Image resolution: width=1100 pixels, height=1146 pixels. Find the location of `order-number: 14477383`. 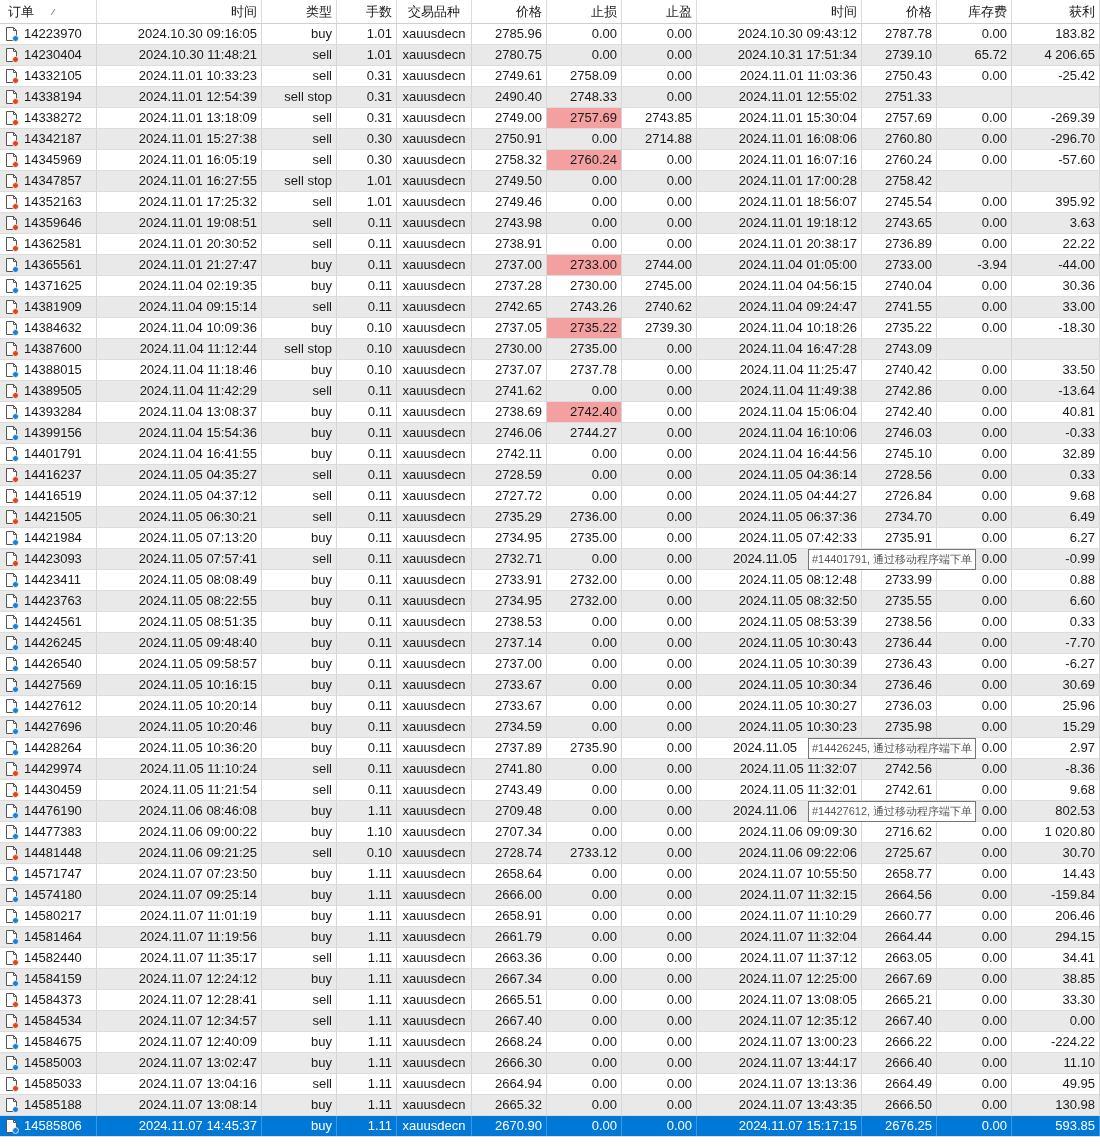

order-number: 14477383 is located at coordinates (53, 832).